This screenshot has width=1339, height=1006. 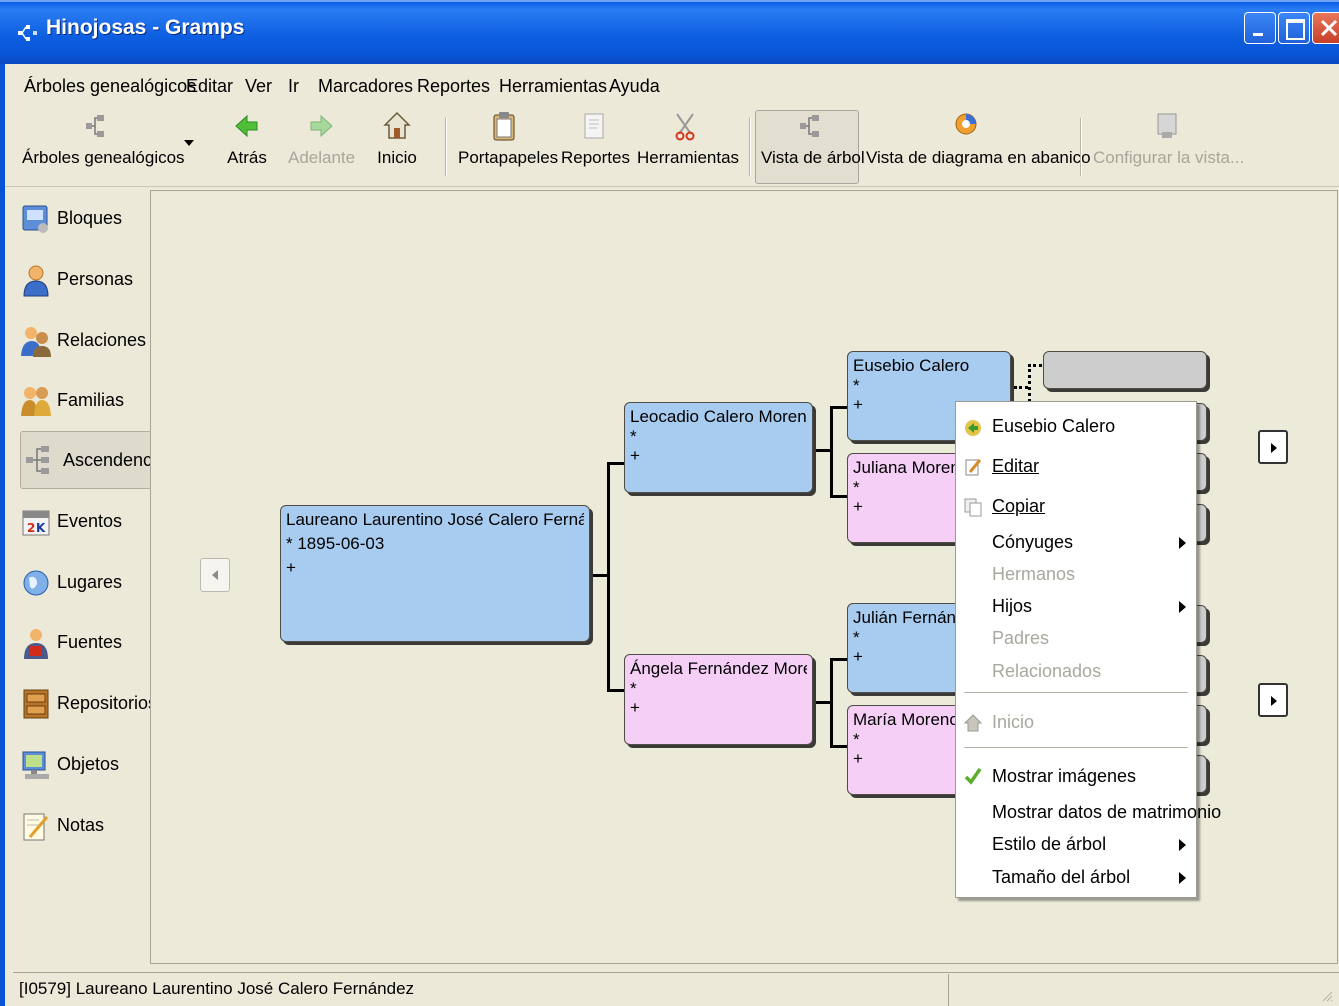 What do you see at coordinates (189, 143) in the screenshot?
I see `dropdown-arrow-icon` at bounding box center [189, 143].